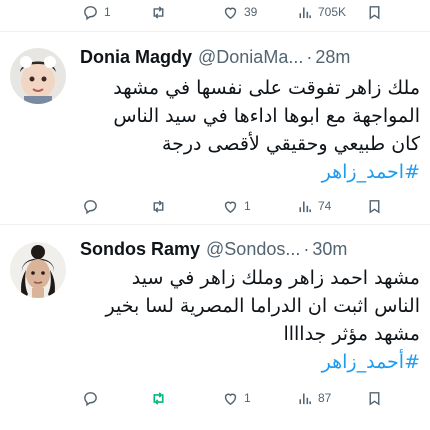 This screenshot has height=430, width=430. I want to click on tweet-header: Sondos Ramy @Sondos... · 30m, so click(253, 249).